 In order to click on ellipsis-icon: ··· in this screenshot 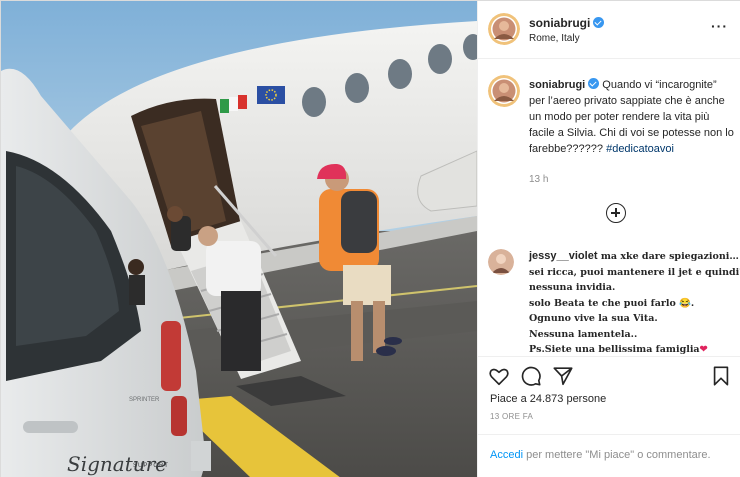, I will do `click(719, 26)`.